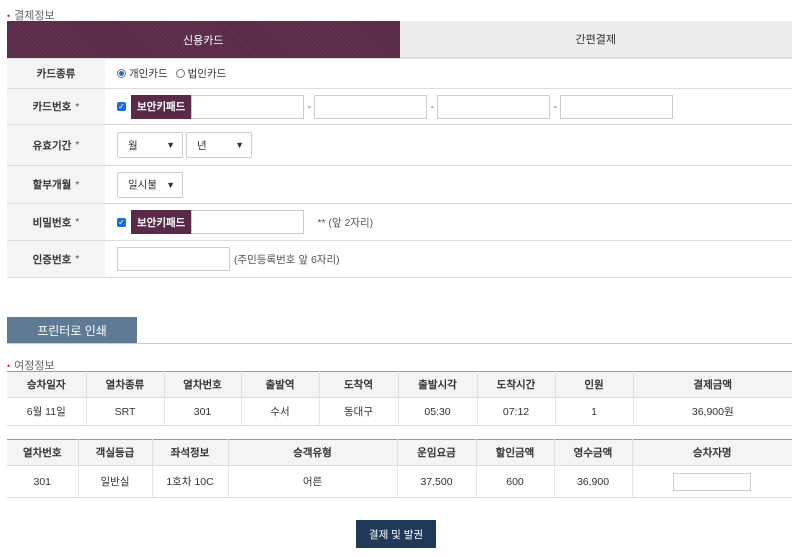 The height and width of the screenshot is (557, 800). What do you see at coordinates (56, 106) in the screenshot?
I see `card-number-label: 카드번호 *` at bounding box center [56, 106].